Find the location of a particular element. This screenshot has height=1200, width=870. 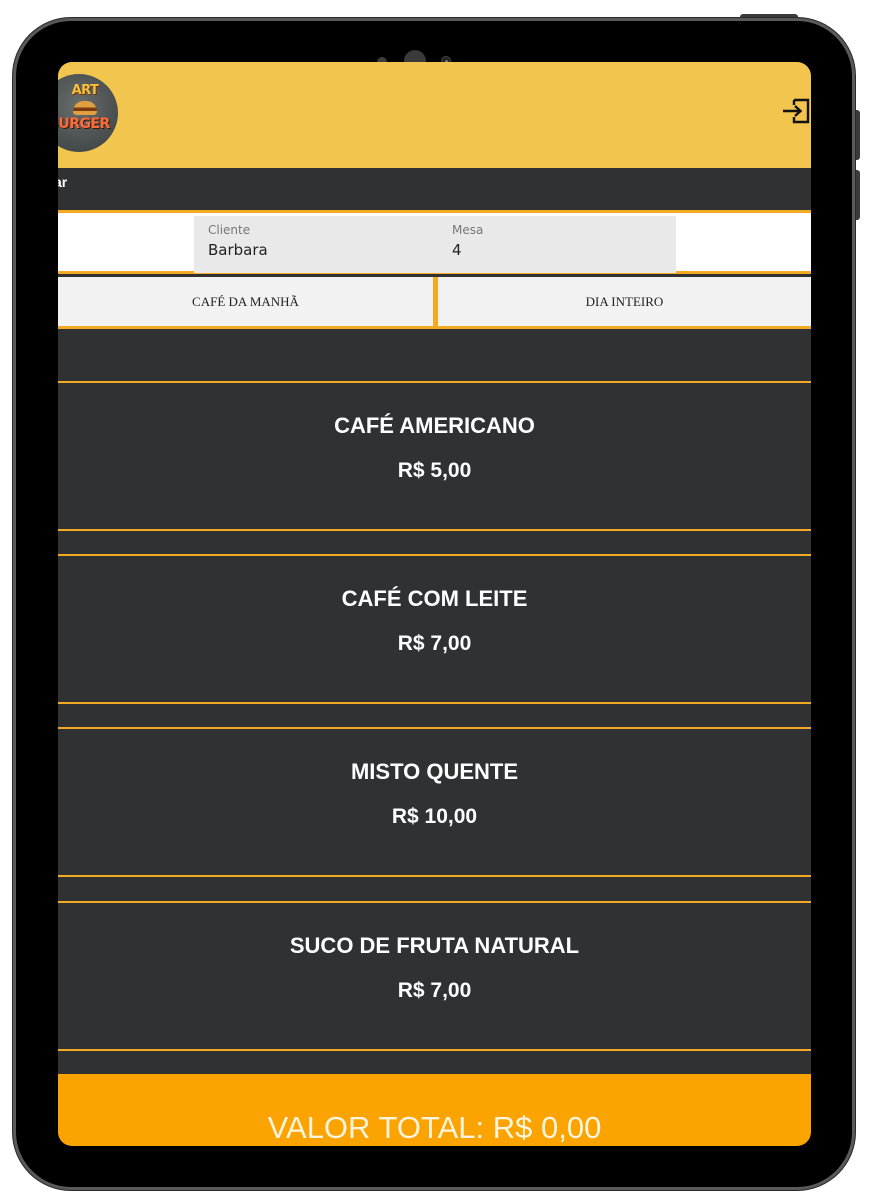

client-input is located at coordinates (313, 250).